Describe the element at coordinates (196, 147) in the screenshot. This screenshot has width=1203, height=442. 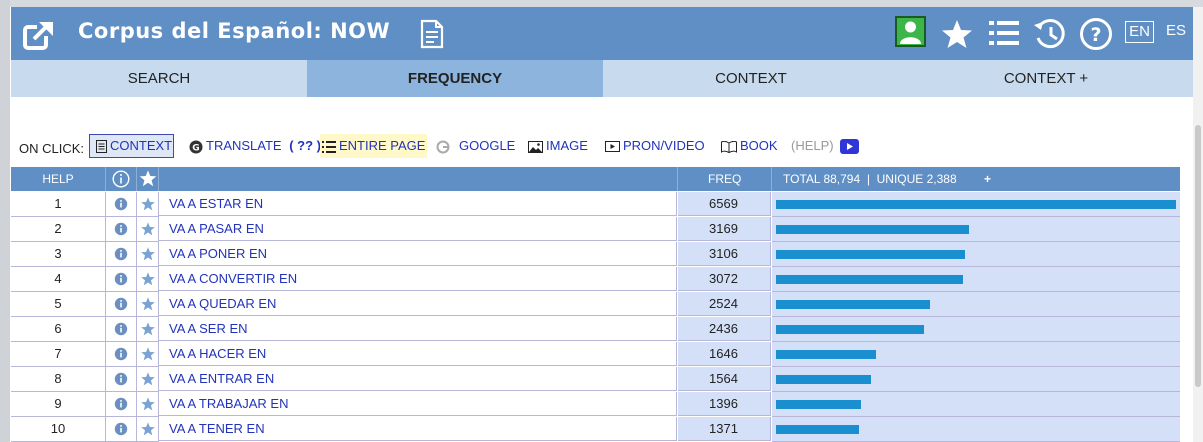
I see `translate-icon: G` at that location.